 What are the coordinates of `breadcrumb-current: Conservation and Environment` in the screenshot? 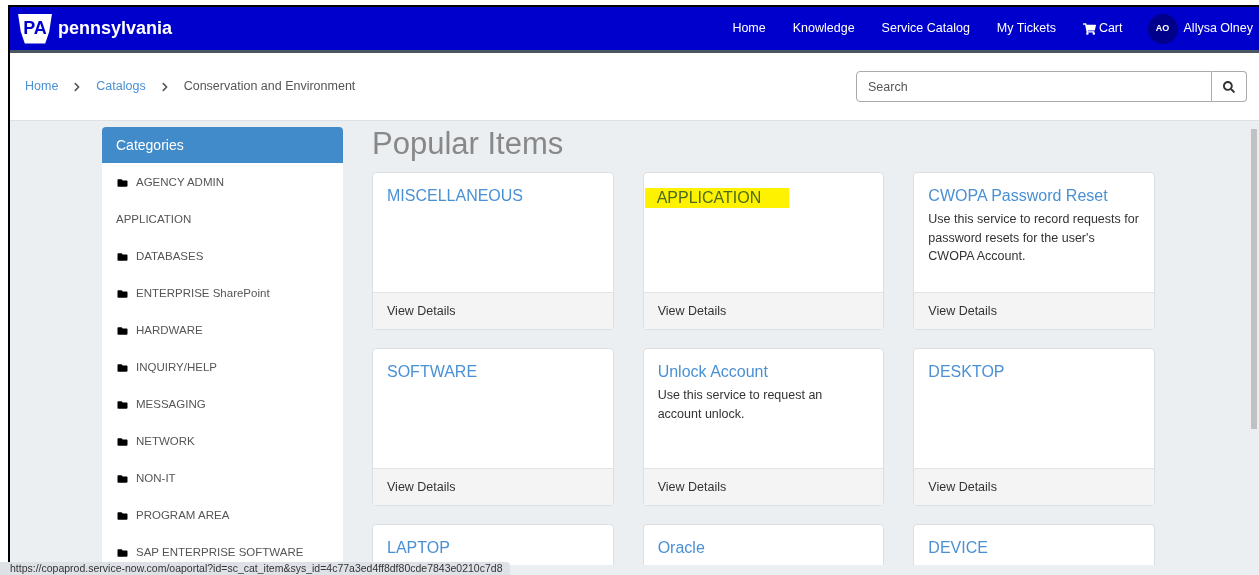 It's located at (269, 87).